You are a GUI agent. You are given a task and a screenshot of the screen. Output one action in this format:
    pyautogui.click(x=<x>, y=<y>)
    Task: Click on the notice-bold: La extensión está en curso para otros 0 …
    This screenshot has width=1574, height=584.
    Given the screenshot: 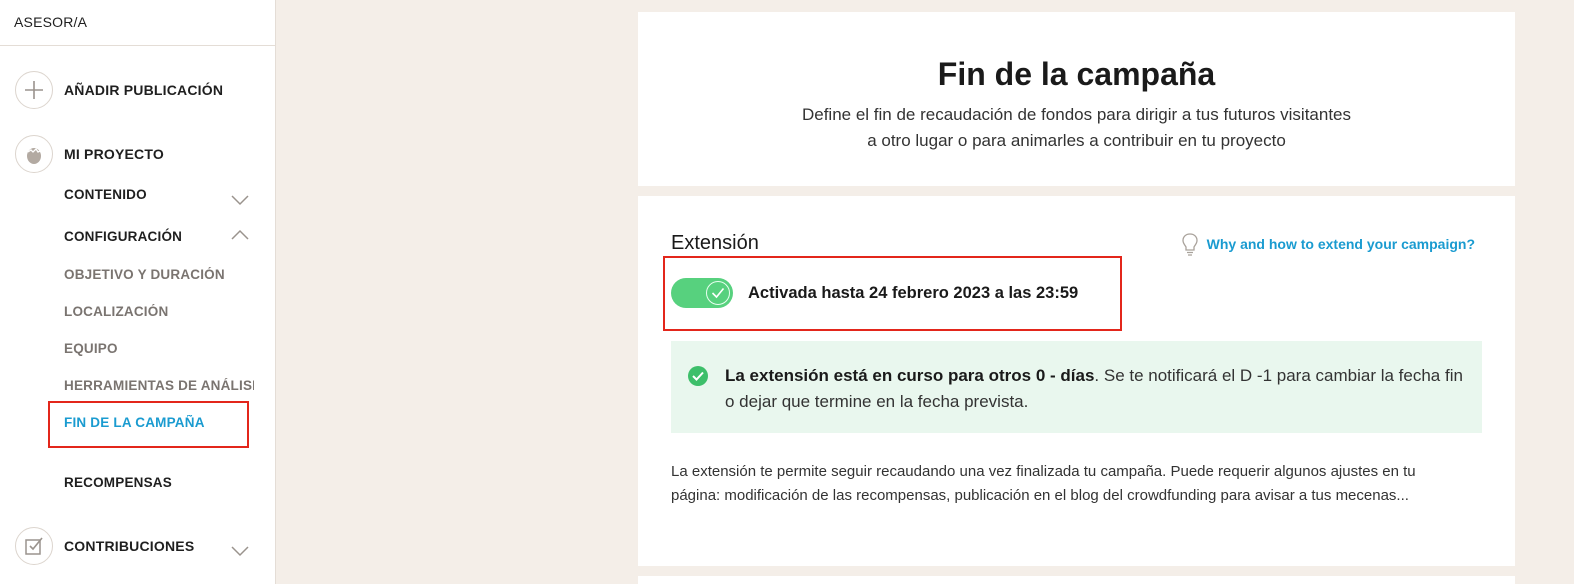 What is the action you would take?
    pyautogui.click(x=910, y=375)
    